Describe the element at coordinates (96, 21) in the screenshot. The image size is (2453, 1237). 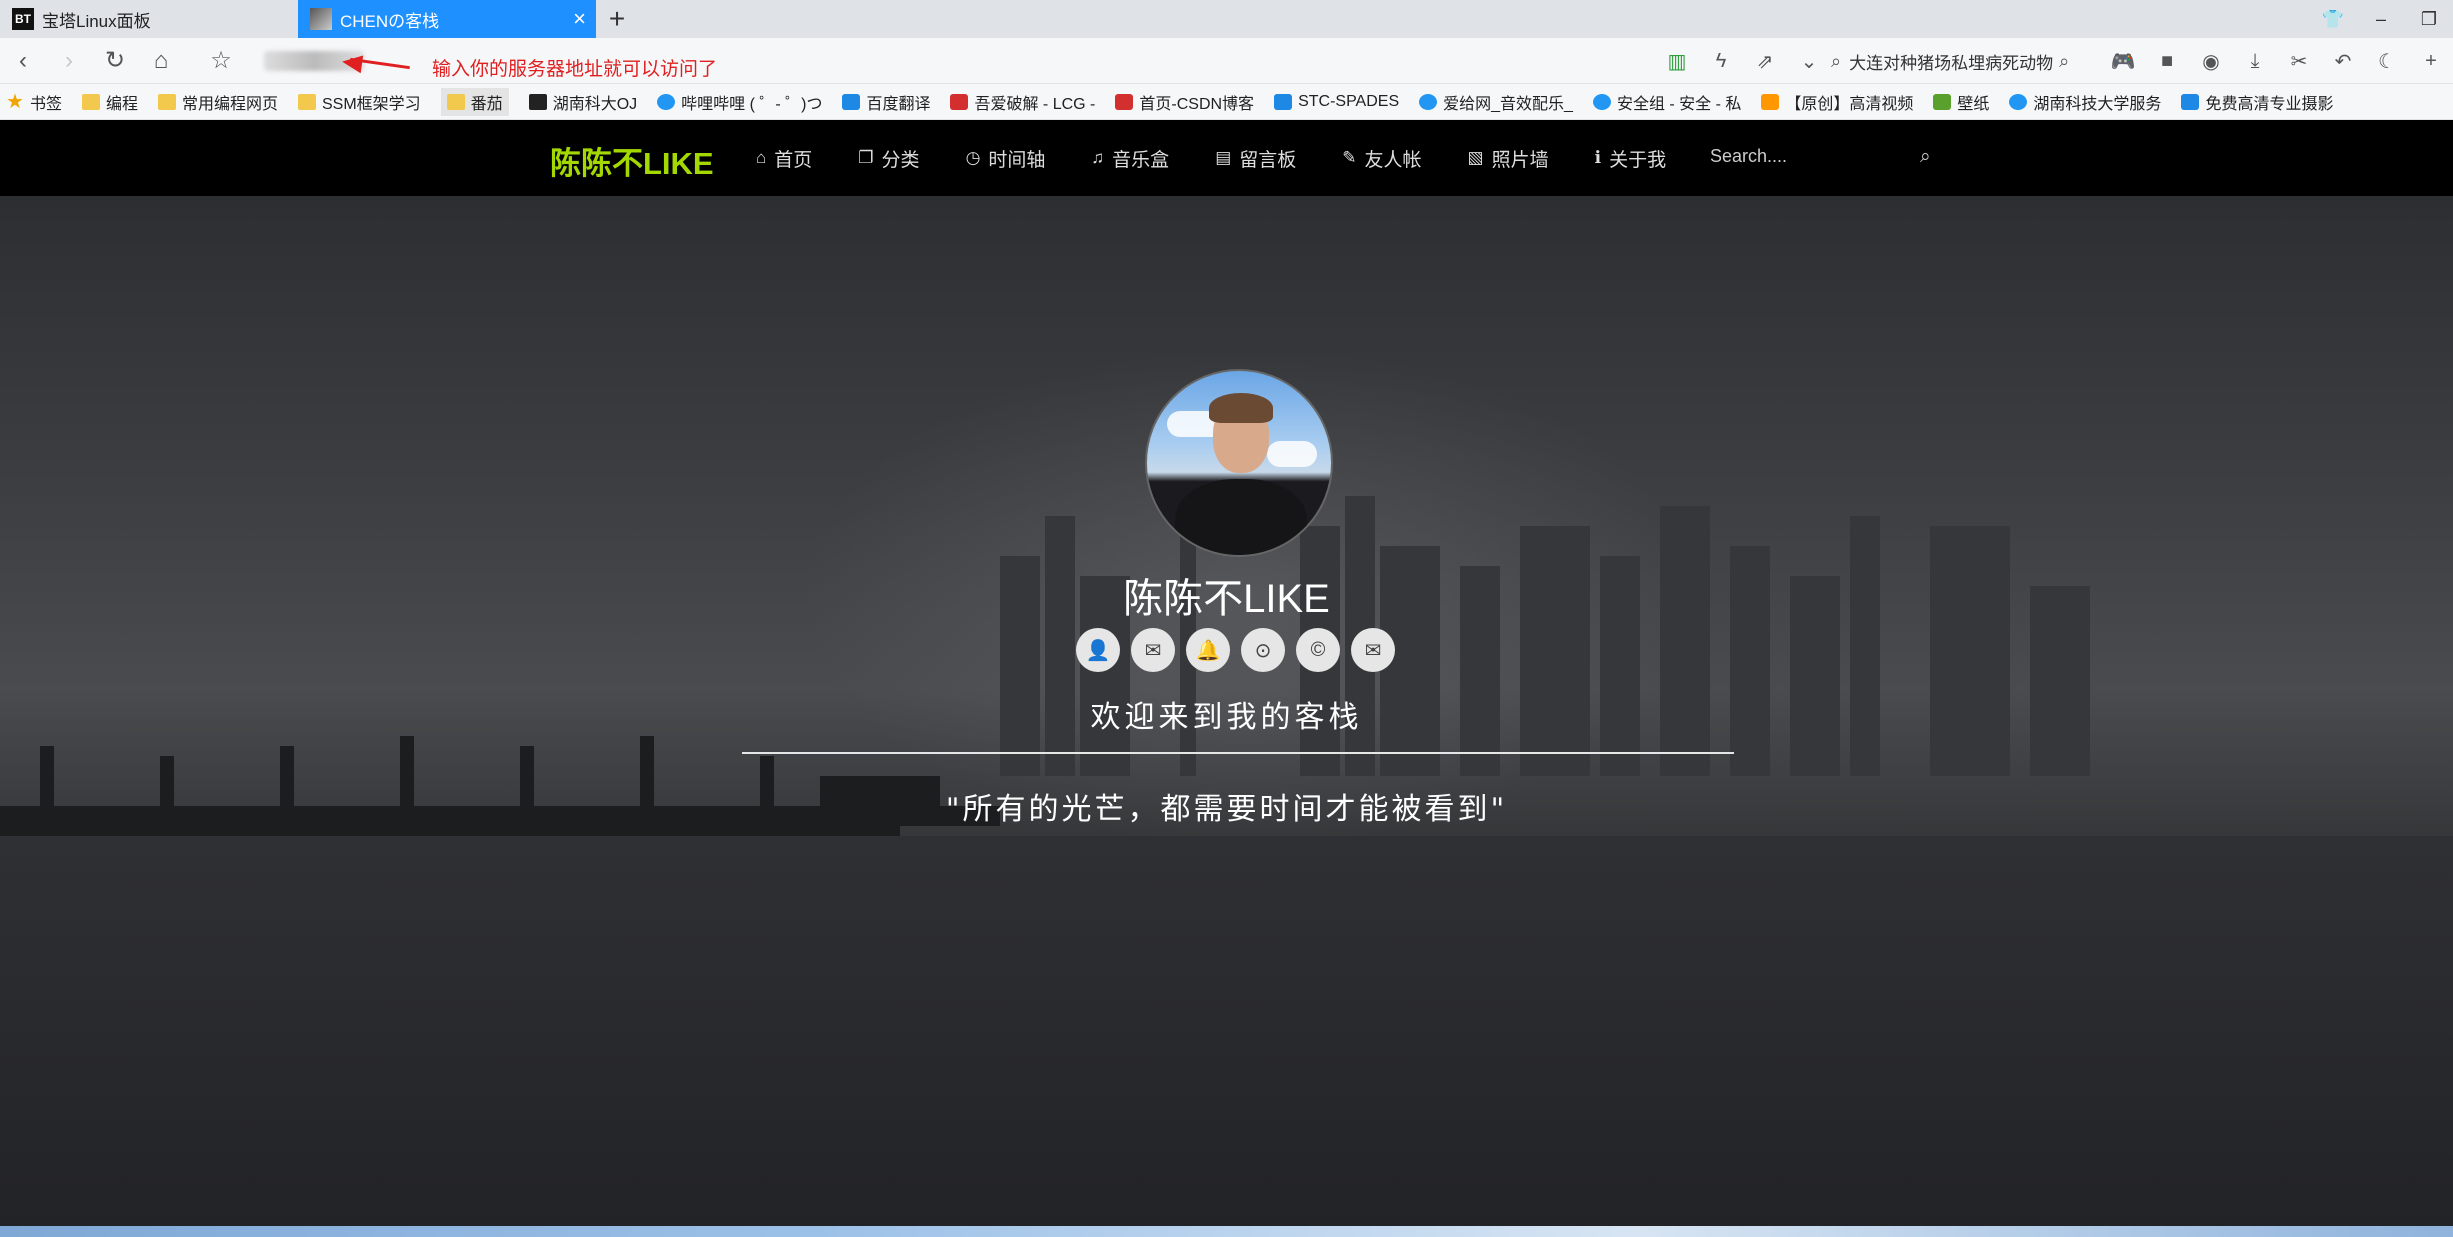
I see `tab-title: 宝塔Linux面板` at that location.